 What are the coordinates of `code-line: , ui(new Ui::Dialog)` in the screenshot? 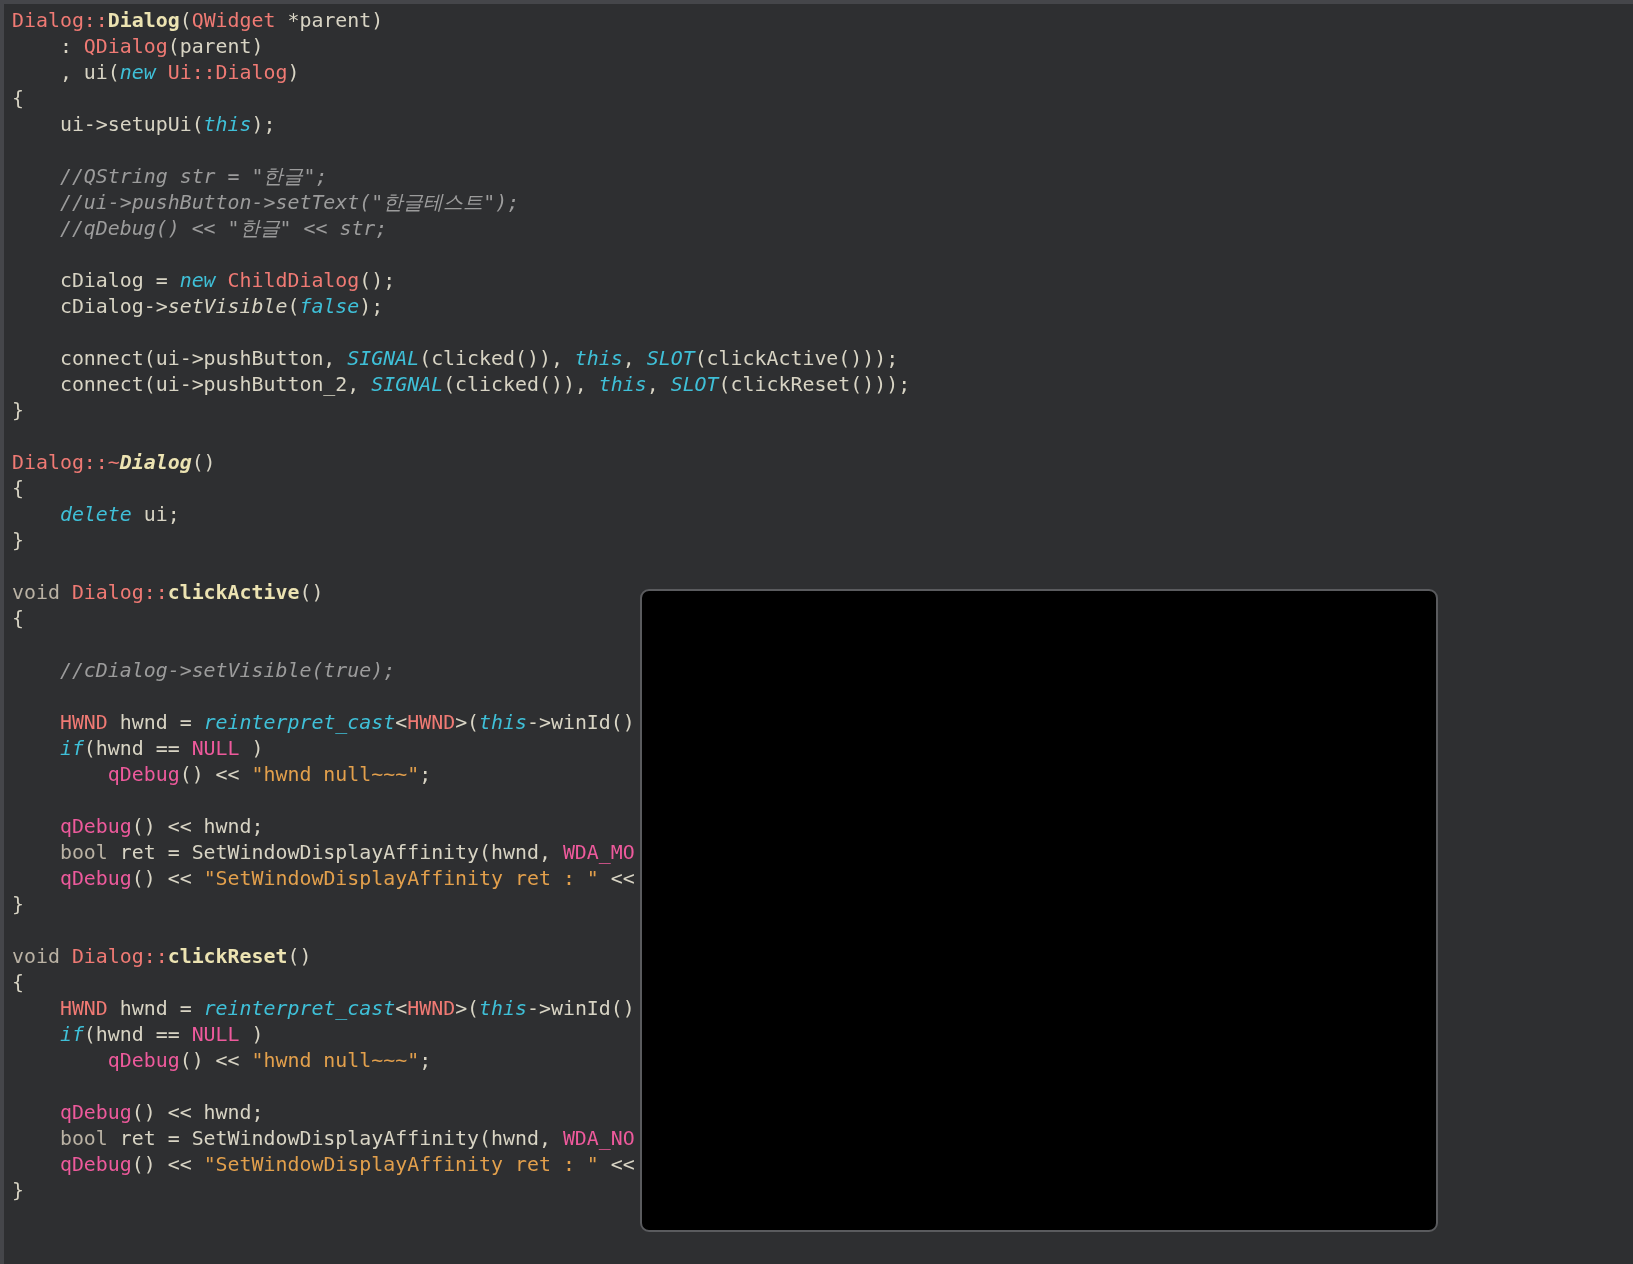 It's located at (179, 73).